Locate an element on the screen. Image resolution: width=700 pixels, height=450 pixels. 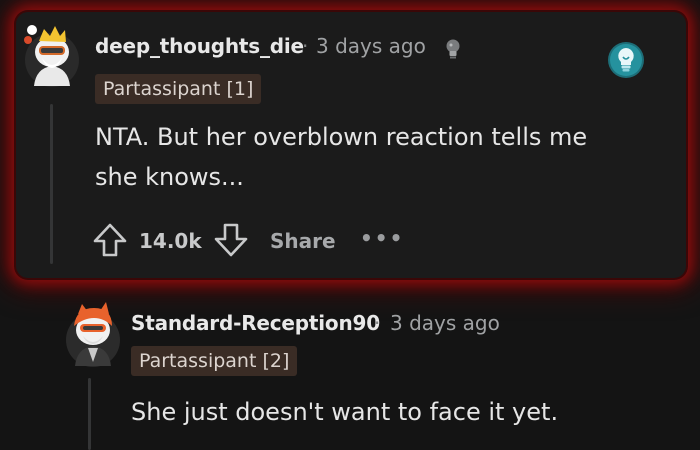
user-flair: Partassipant [1] is located at coordinates (178, 89).